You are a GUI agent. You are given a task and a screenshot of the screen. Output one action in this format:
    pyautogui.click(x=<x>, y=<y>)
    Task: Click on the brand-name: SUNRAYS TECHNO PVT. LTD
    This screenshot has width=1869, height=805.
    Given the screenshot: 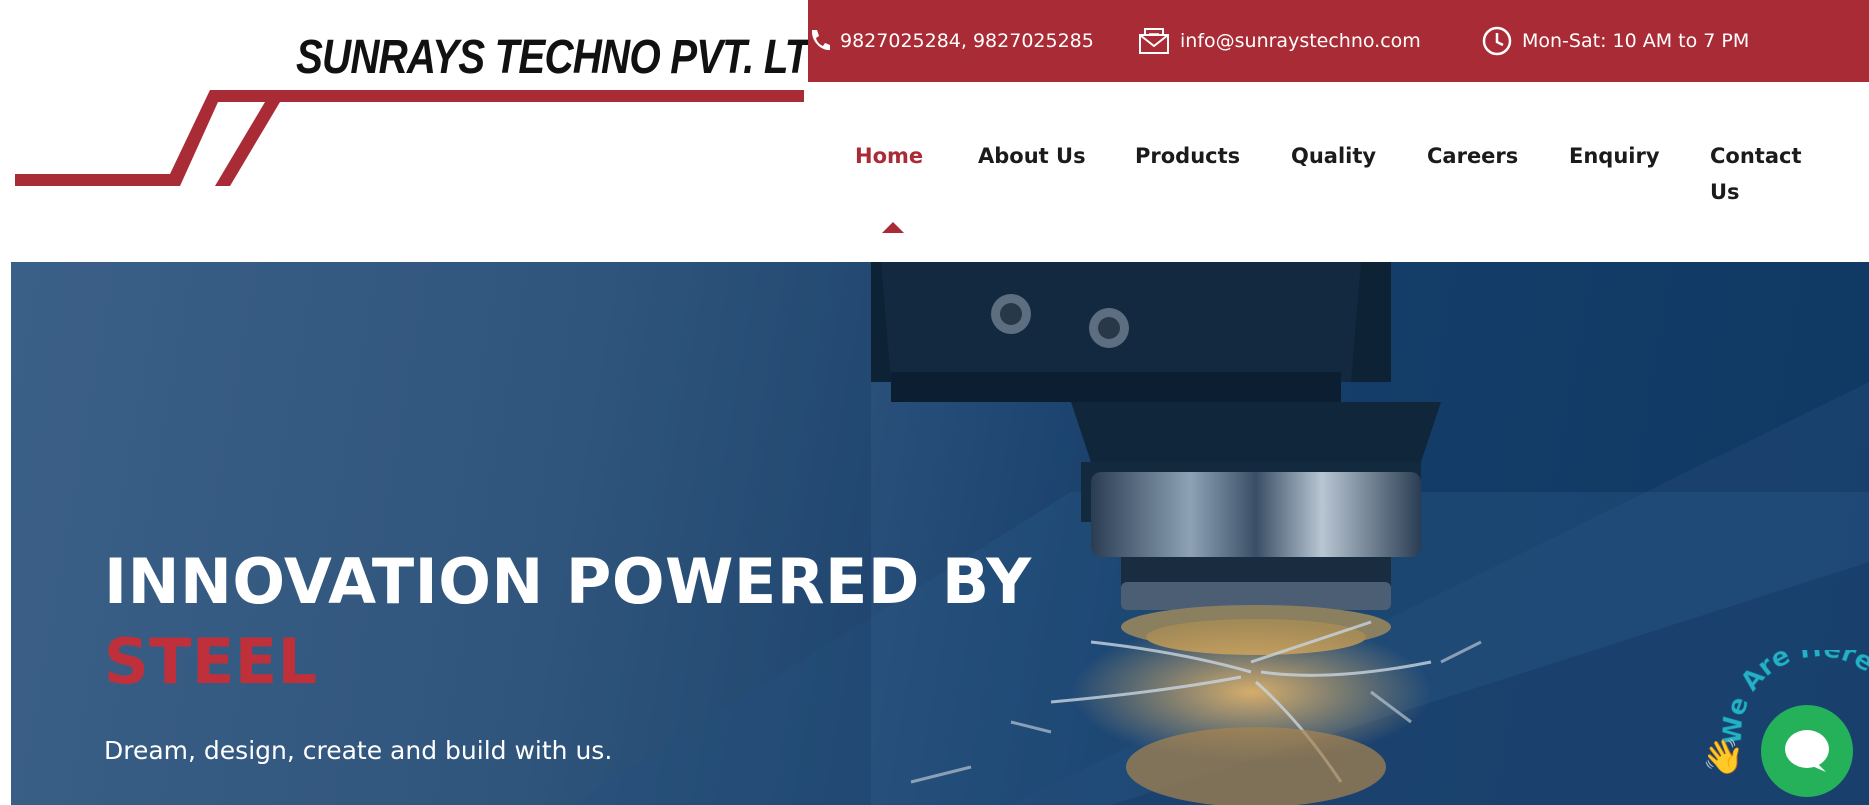 What is the action you would take?
    pyautogui.click(x=567, y=57)
    